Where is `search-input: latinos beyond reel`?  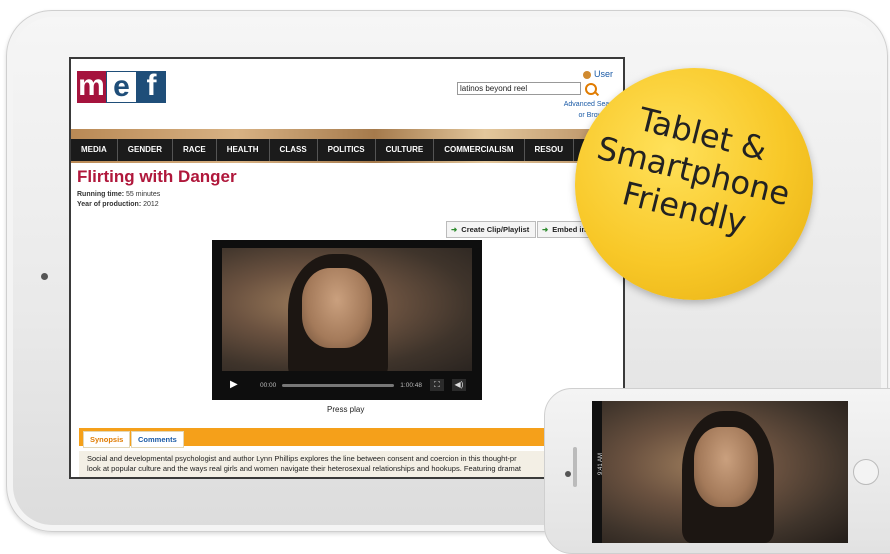
search-input: latinos beyond reel is located at coordinates (519, 88).